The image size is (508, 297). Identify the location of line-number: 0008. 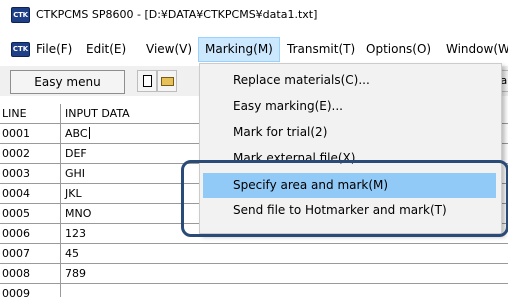
(30, 274).